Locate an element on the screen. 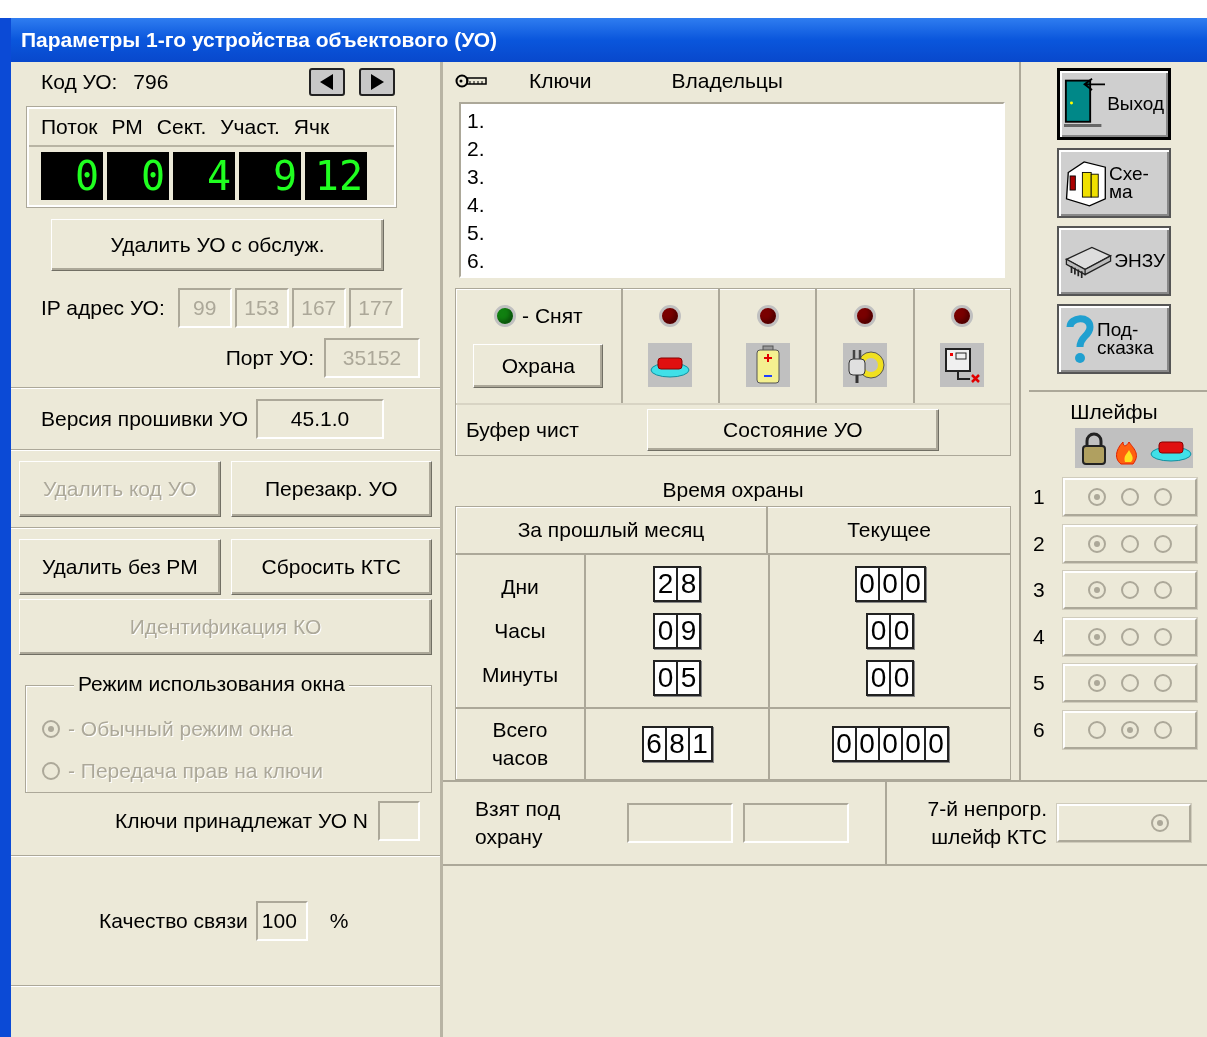 This screenshot has width=1207, height=1037. next-button is located at coordinates (377, 82).